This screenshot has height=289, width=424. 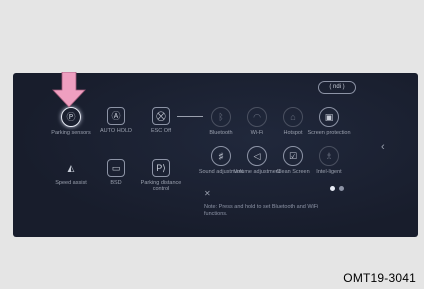 What do you see at coordinates (293, 117) in the screenshot?
I see `hotspot-icon: ⌂` at bounding box center [293, 117].